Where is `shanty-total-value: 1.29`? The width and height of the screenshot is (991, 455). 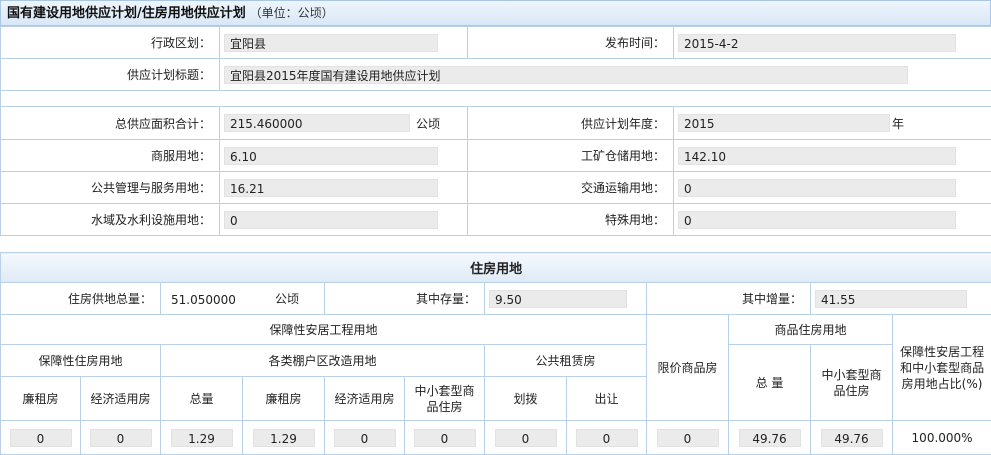
shanty-total-value: 1.29 is located at coordinates (201, 437).